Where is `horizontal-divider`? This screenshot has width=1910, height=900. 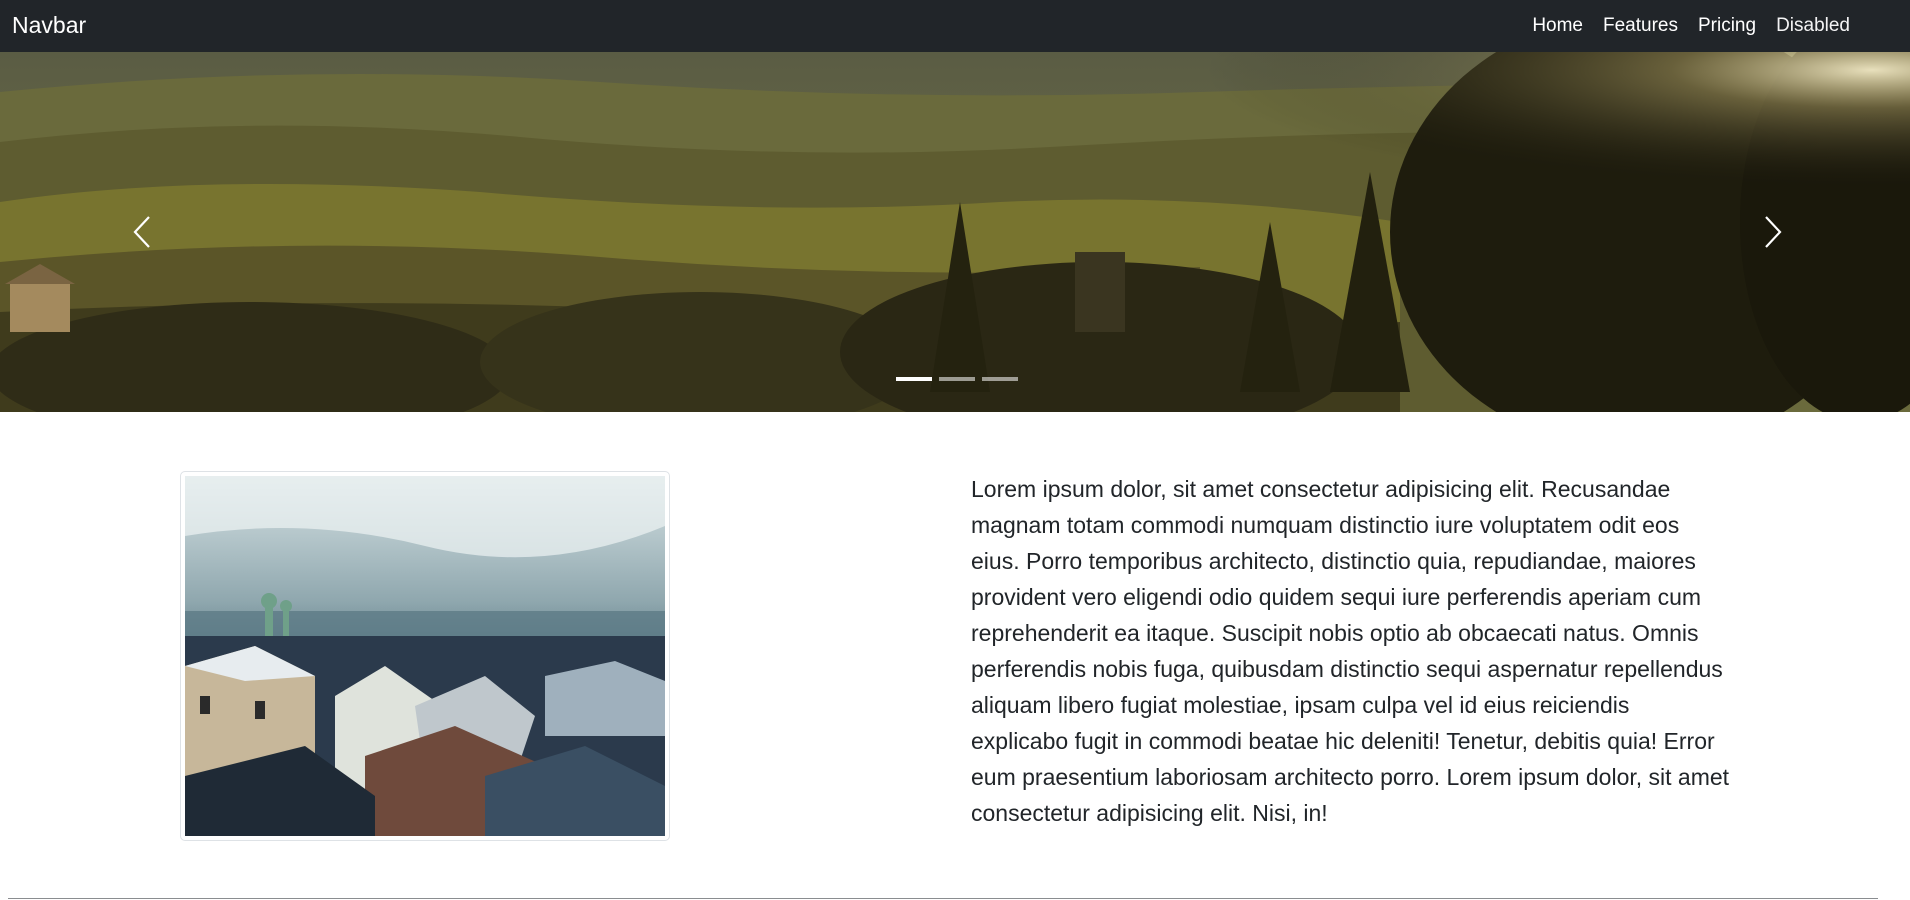
horizontal-divider is located at coordinates (943, 898).